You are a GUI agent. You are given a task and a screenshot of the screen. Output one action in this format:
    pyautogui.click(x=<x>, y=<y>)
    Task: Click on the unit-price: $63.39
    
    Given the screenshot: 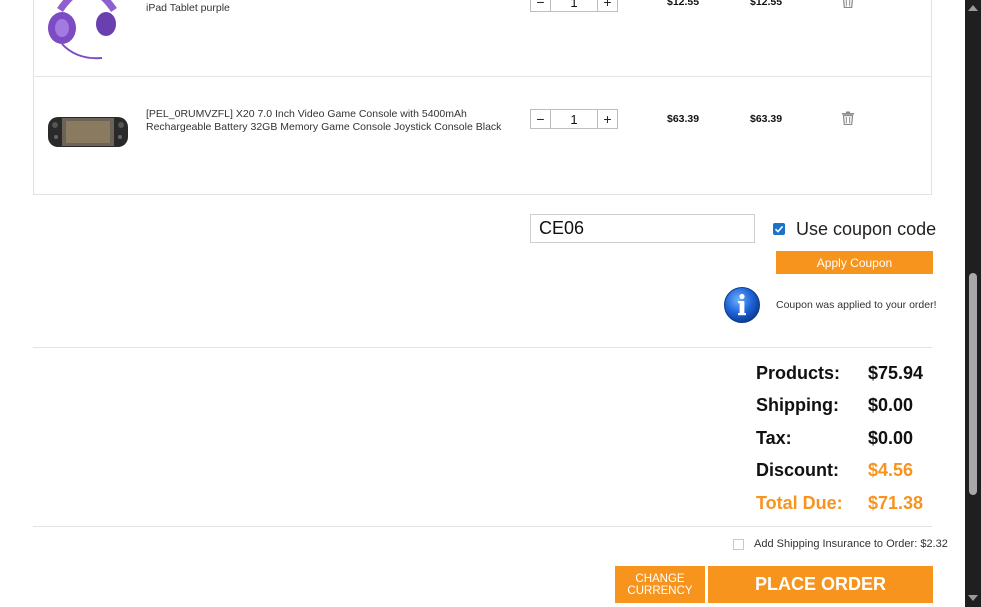 What is the action you would take?
    pyautogui.click(x=683, y=119)
    